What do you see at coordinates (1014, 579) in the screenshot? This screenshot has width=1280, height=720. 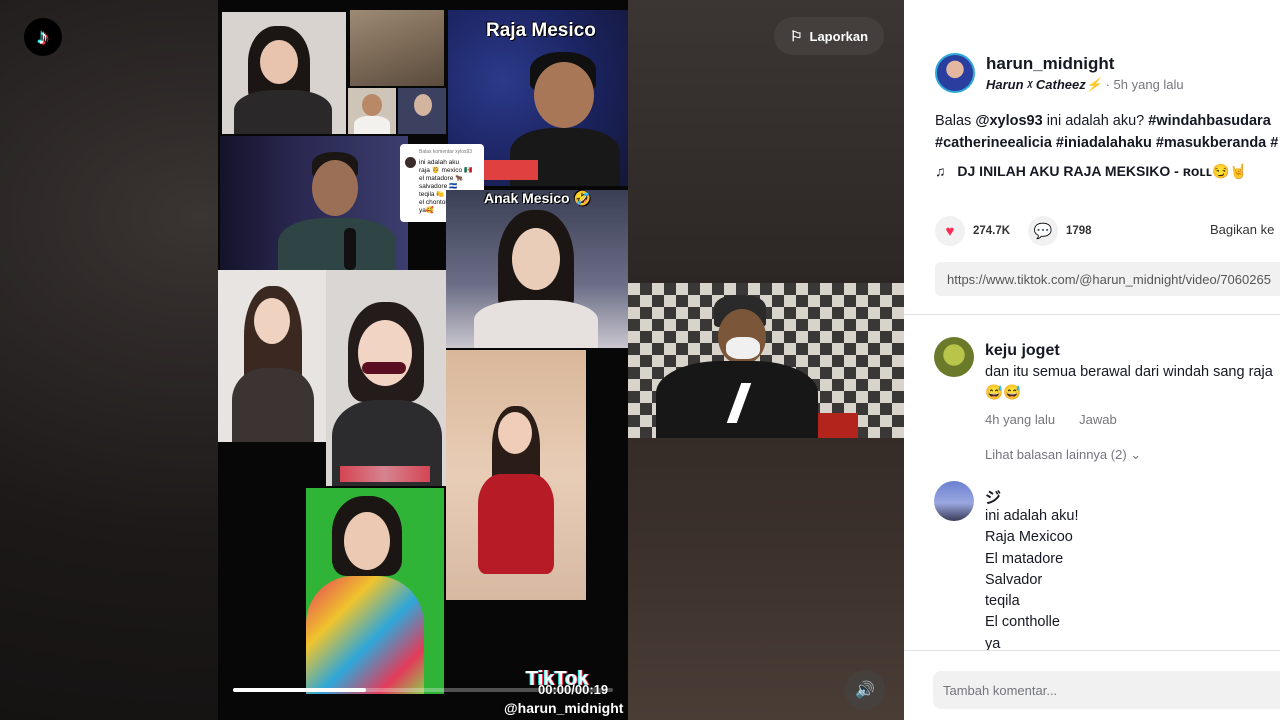 I see `comment-line: Salvador` at bounding box center [1014, 579].